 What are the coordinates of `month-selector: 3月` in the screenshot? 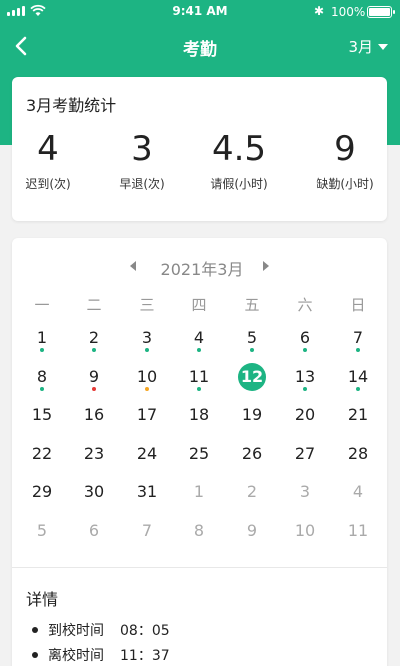 It's located at (368, 46).